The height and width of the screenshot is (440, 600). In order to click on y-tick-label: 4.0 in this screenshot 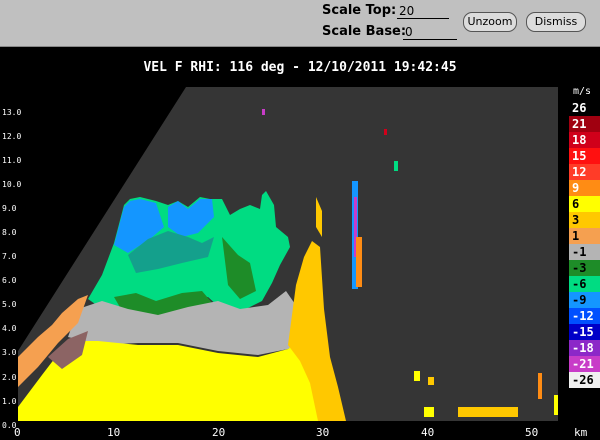, I will do `click(9, 328)`.